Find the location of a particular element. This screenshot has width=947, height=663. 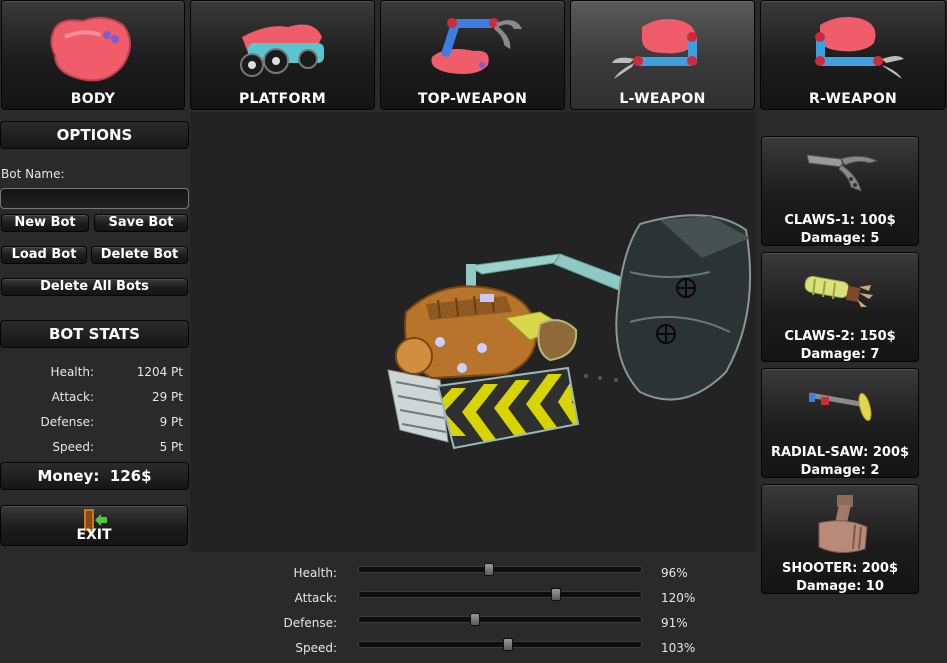

tab-right-weapon: R-WEAPON is located at coordinates (853, 55).